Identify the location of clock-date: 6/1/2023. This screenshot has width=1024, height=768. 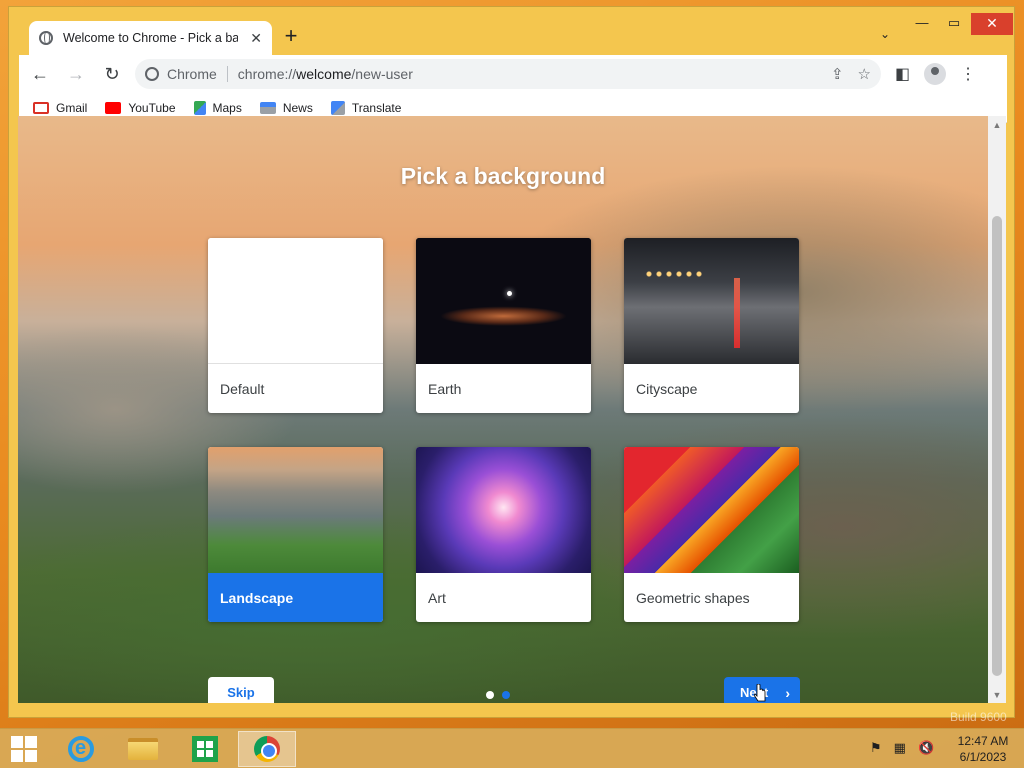
(983, 757).